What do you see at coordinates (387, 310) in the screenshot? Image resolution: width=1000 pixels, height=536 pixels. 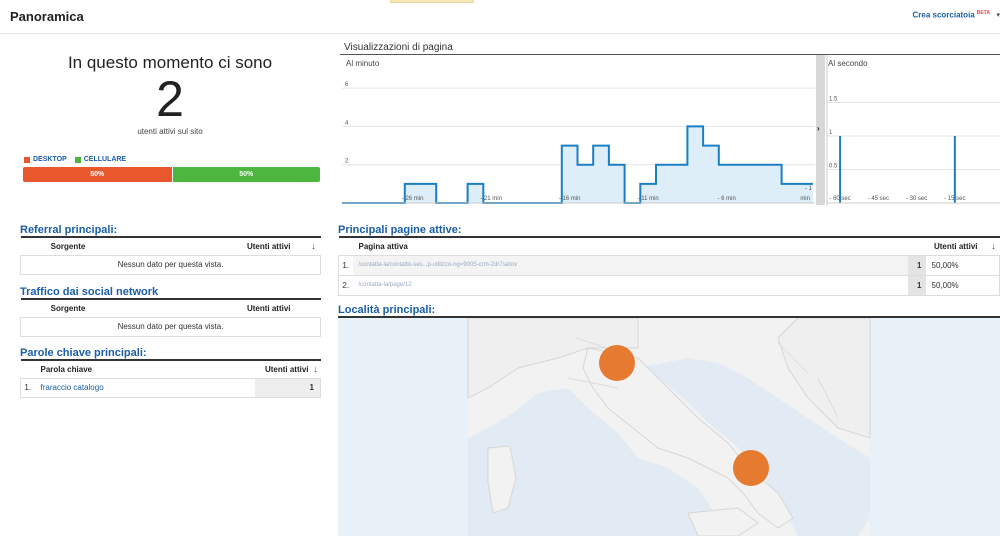 I see `locations-title: Località principali:` at bounding box center [387, 310].